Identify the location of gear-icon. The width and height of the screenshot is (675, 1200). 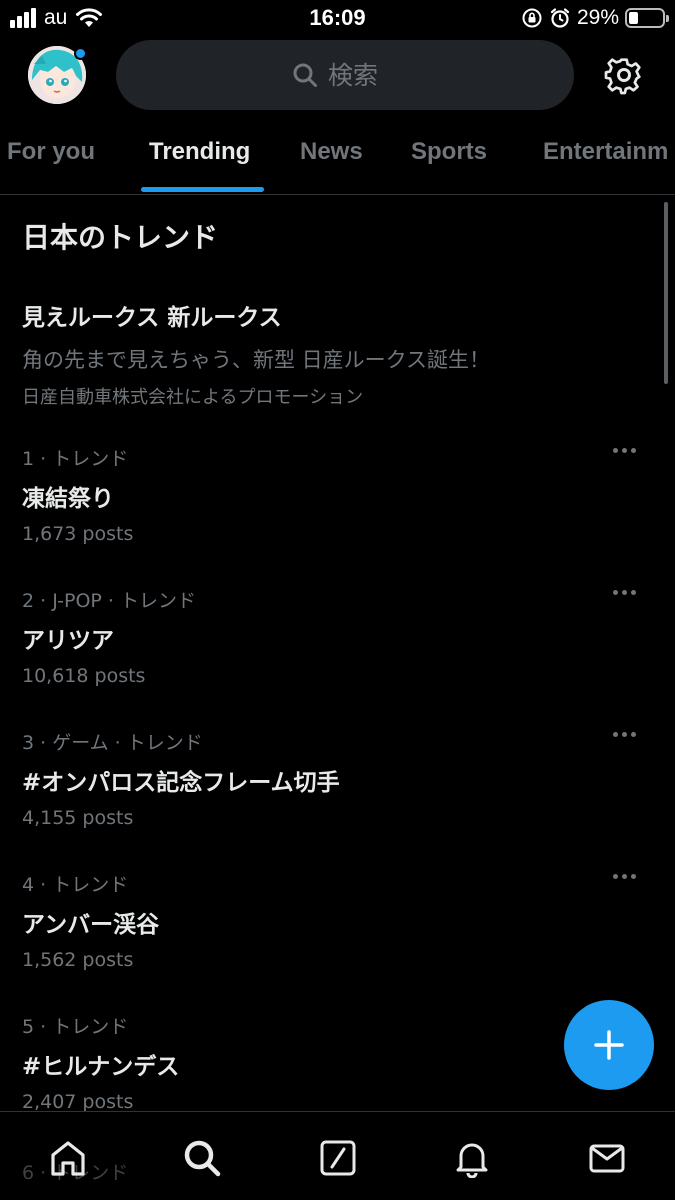
(624, 76).